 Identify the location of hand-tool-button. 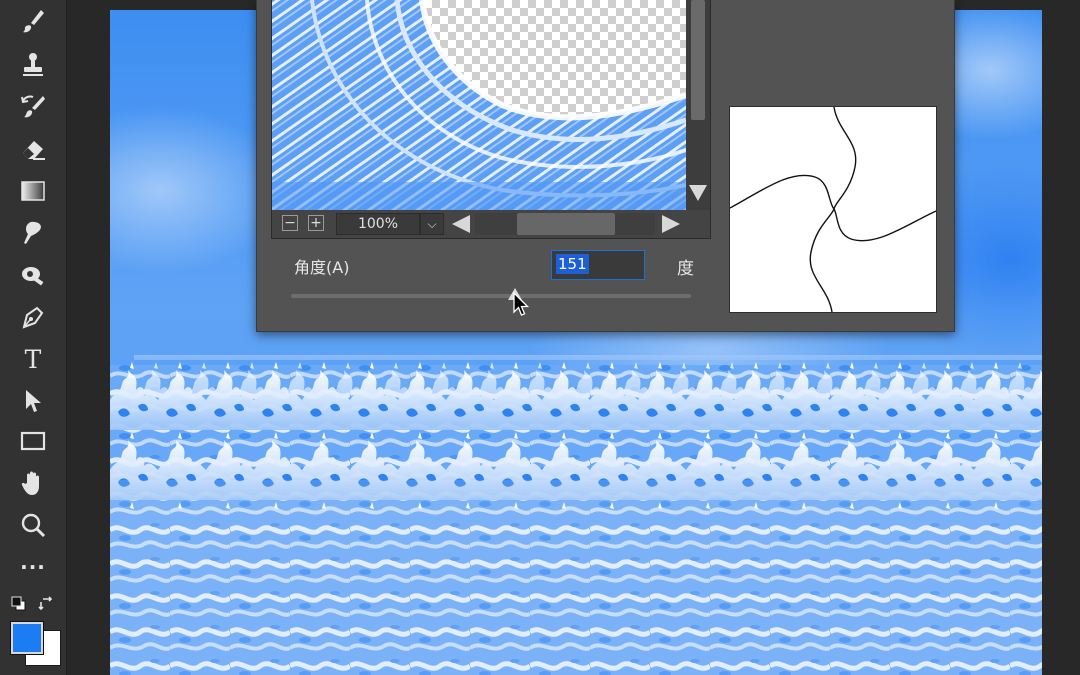
(33, 483).